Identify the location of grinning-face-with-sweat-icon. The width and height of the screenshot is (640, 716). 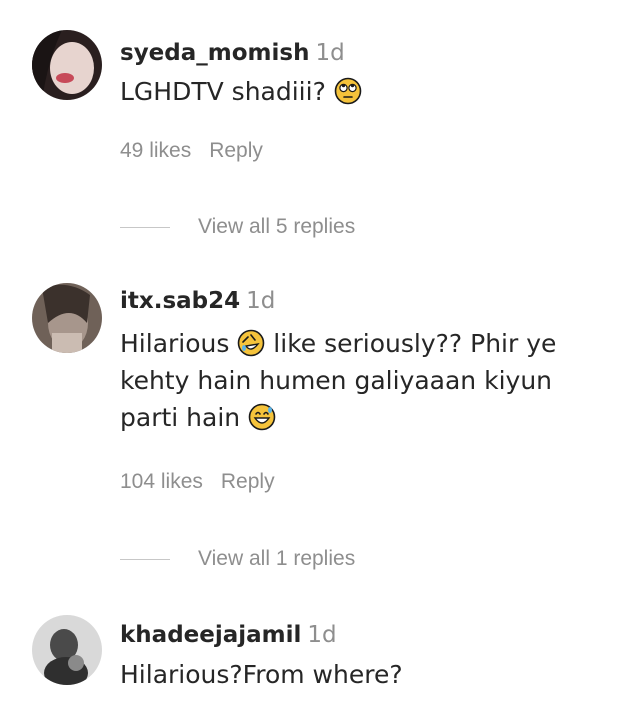
(262, 417).